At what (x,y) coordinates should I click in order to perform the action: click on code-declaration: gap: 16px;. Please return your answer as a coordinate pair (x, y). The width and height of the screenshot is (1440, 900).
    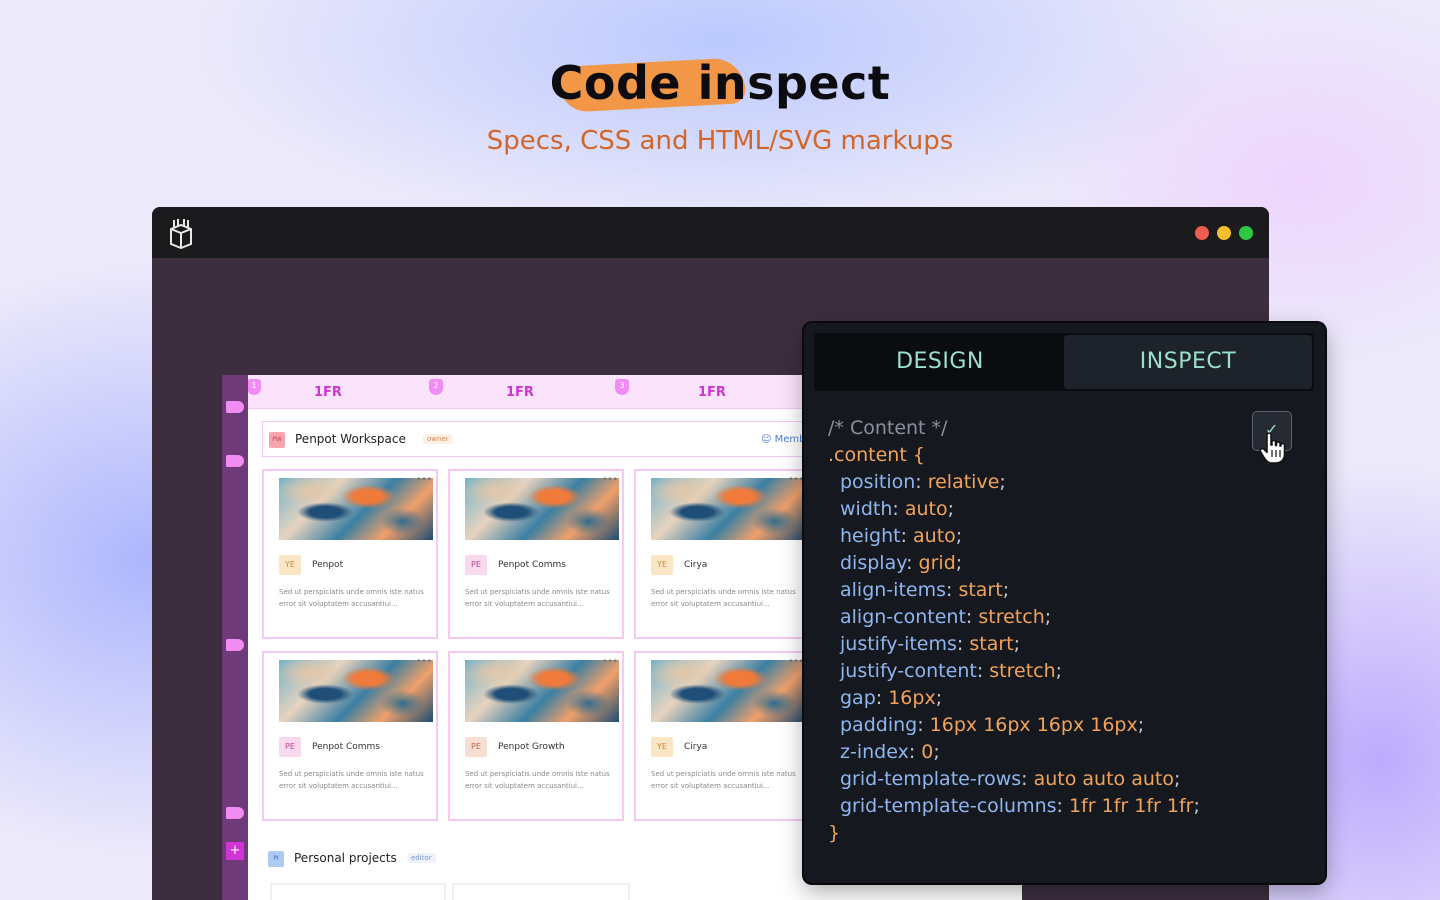
    Looking at the image, I should click on (891, 698).